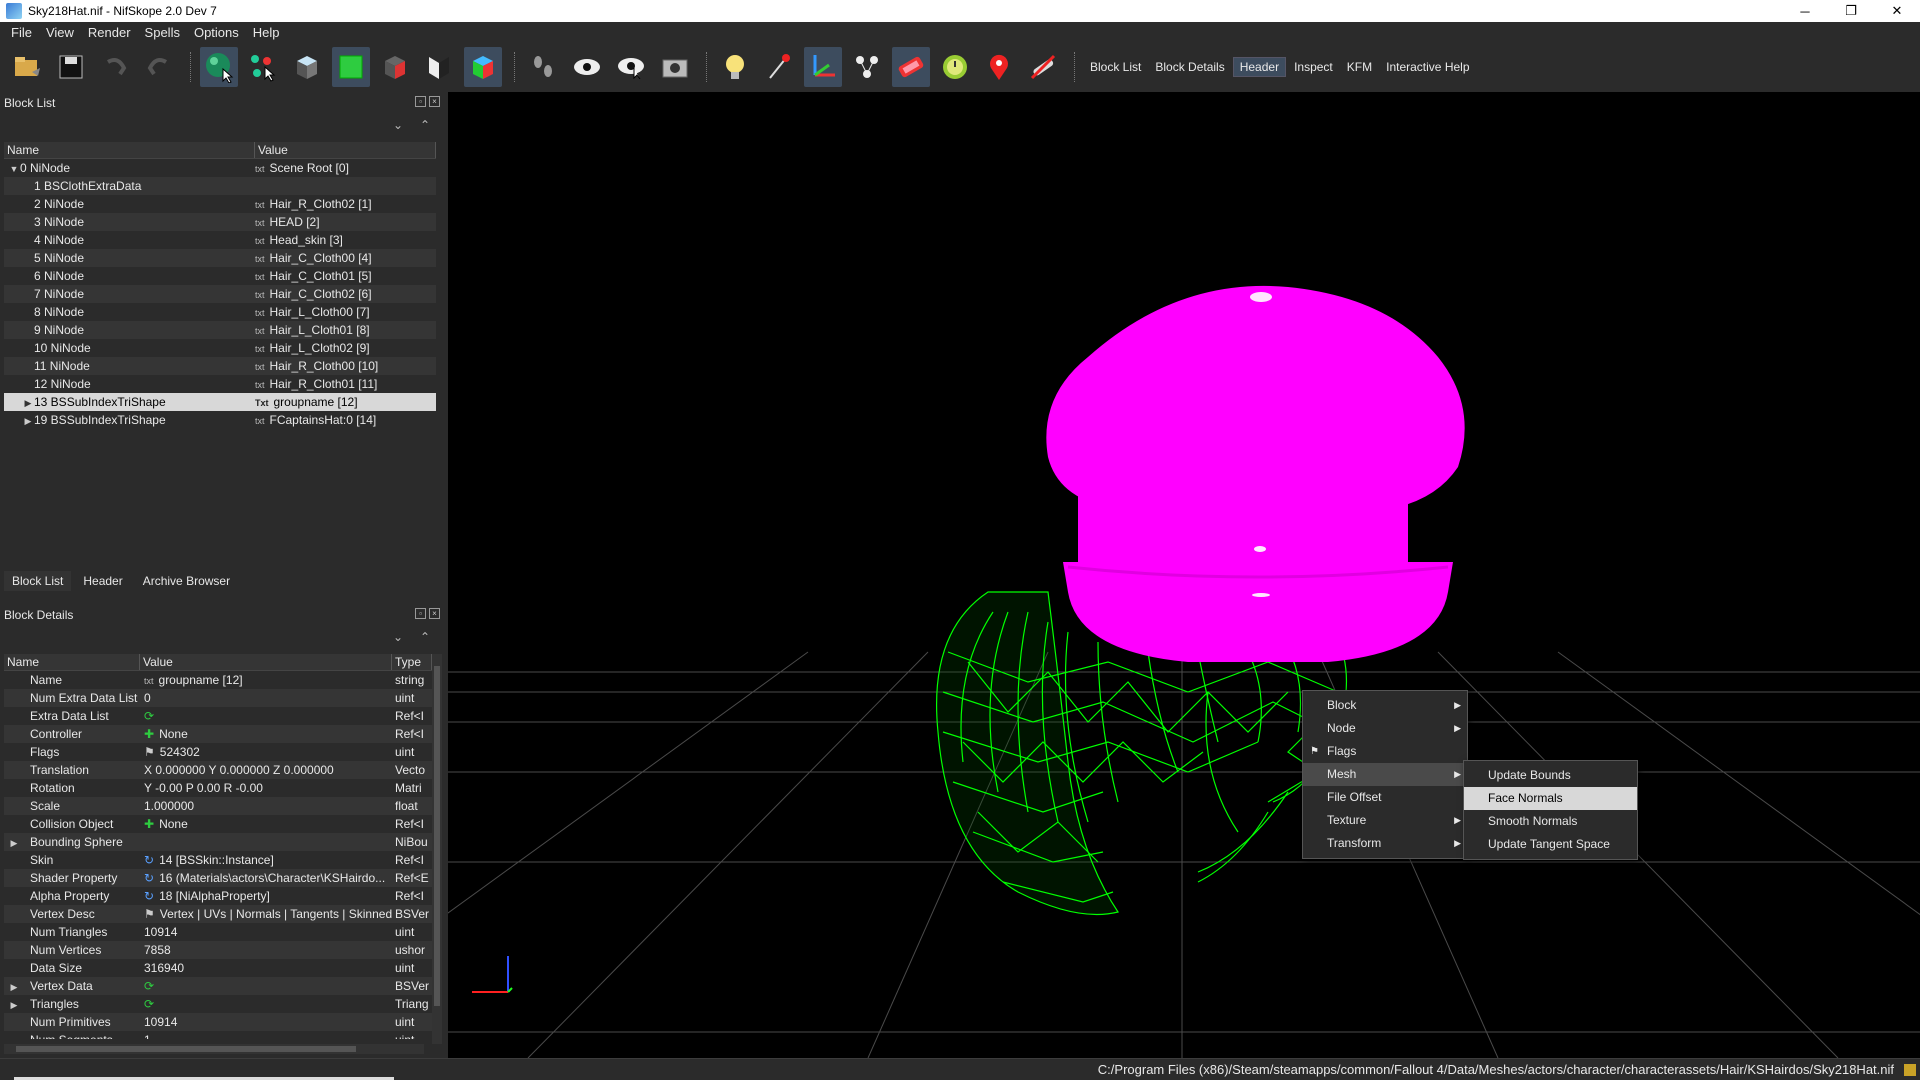 This screenshot has width=1920, height=1080. What do you see at coordinates (219, 67) in the screenshot?
I see `select-object-button` at bounding box center [219, 67].